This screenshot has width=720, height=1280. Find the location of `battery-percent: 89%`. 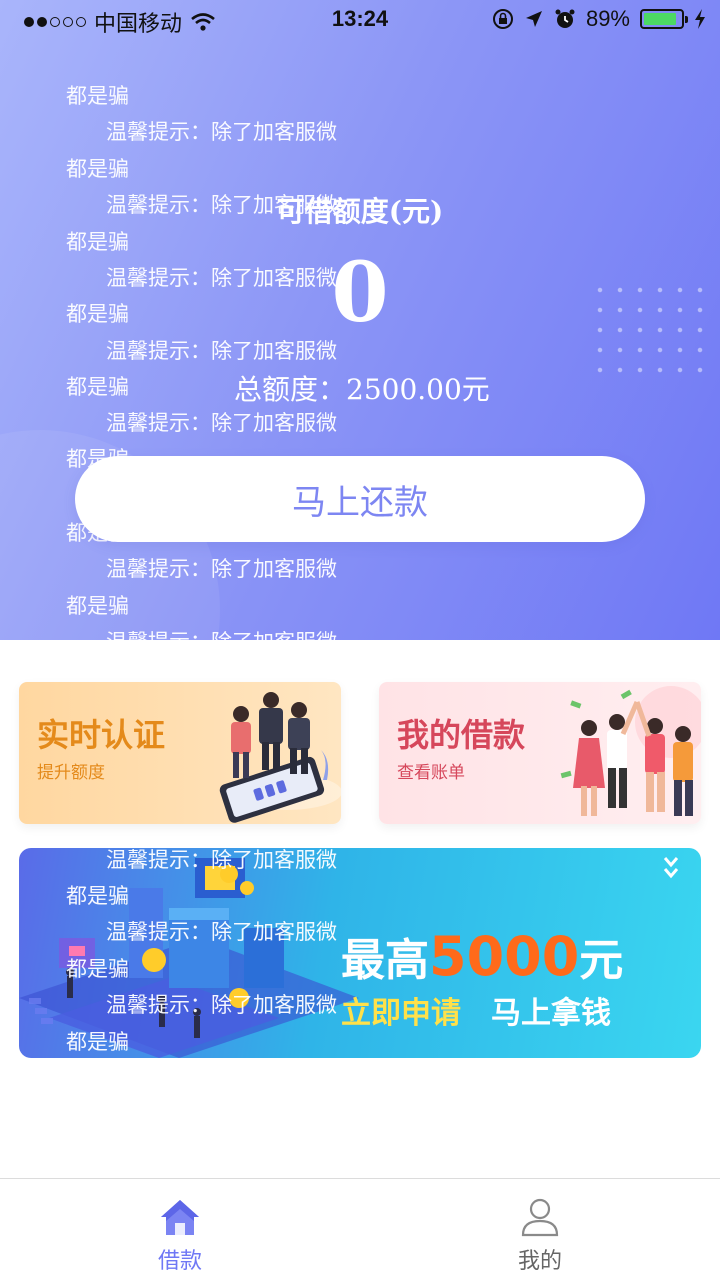

battery-percent: 89% is located at coordinates (607, 18).